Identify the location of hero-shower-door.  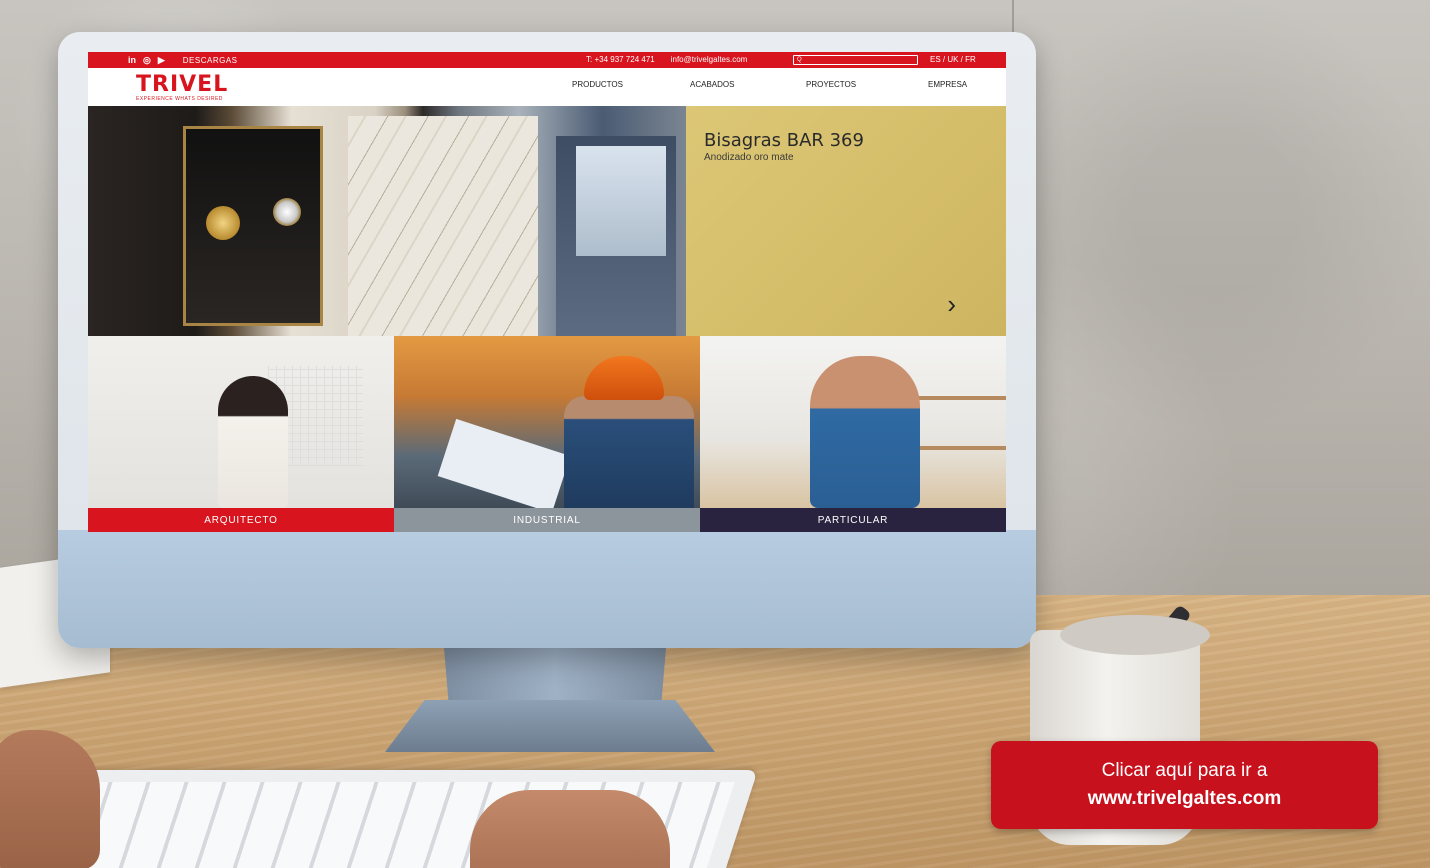
(253, 226).